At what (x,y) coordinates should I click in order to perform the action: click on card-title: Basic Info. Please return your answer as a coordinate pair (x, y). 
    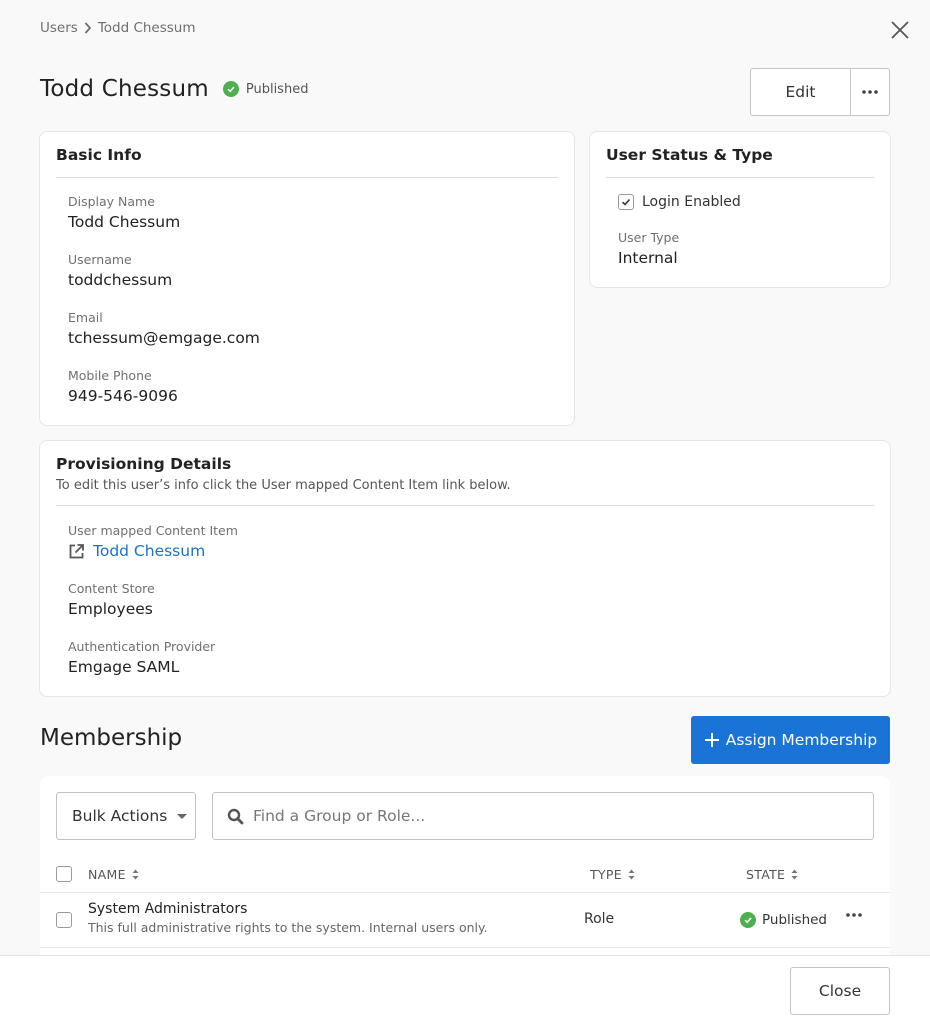
    Looking at the image, I should click on (99, 155).